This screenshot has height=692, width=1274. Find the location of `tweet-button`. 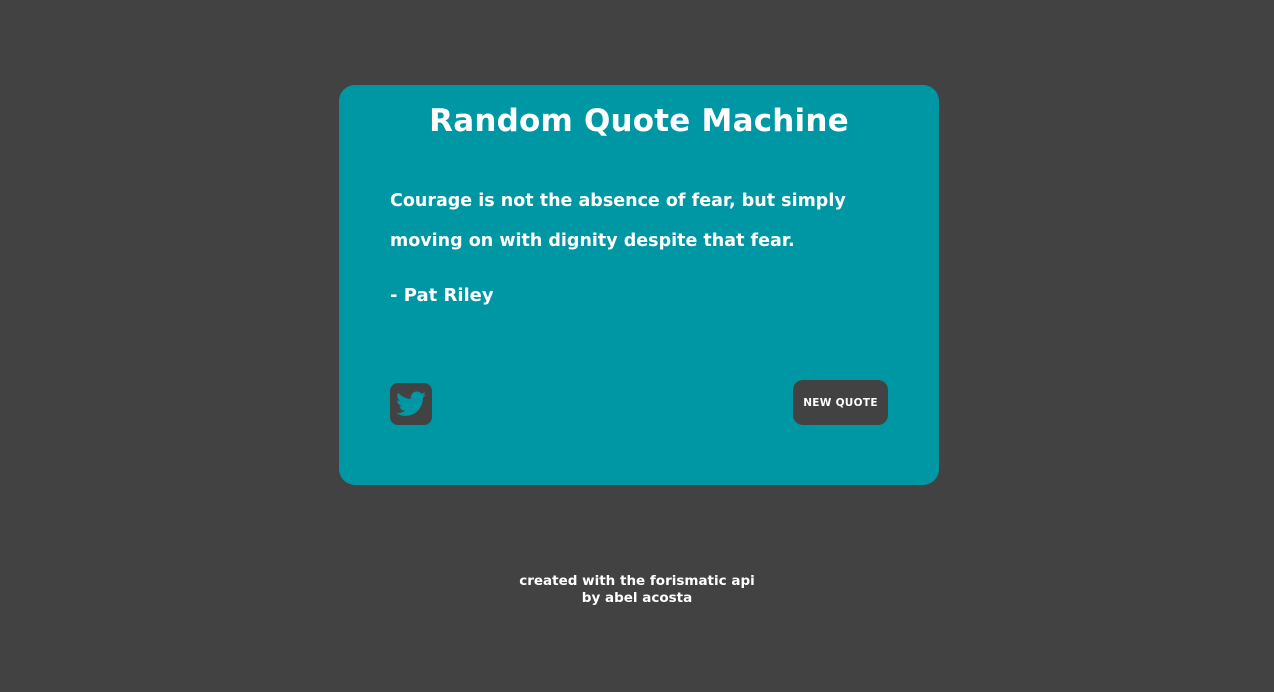

tweet-button is located at coordinates (411, 404).